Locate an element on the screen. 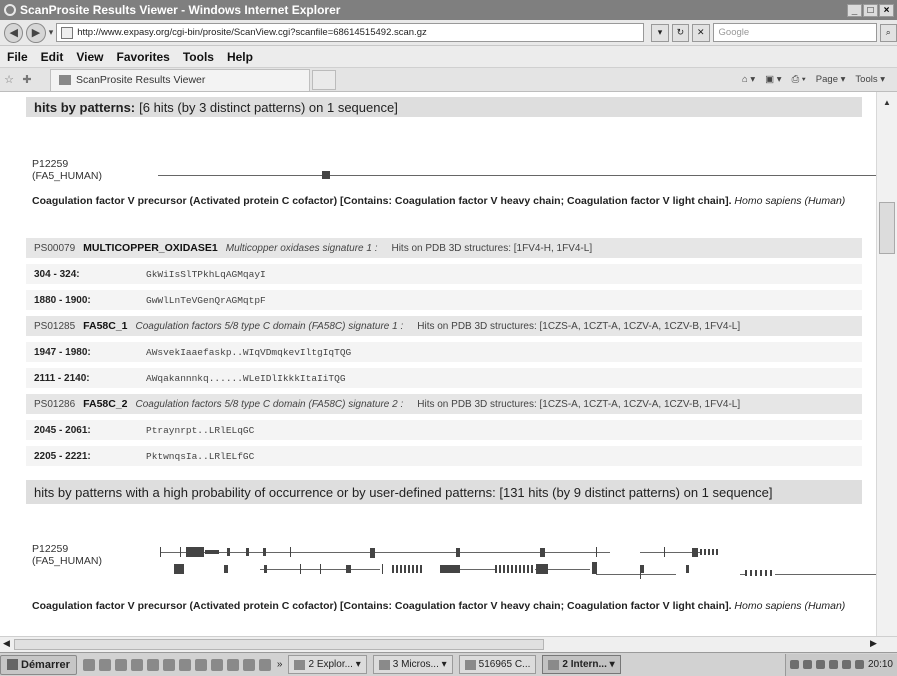 The image size is (897, 676). taskbar-button-word: 3 Micros... ▾ is located at coordinates (412, 664).